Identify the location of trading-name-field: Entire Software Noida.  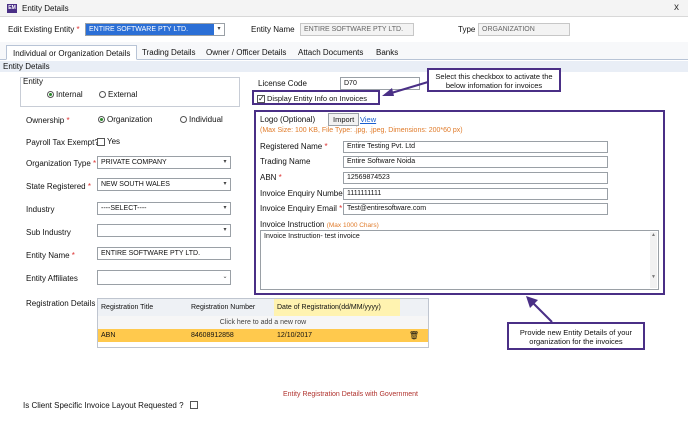
(475, 162).